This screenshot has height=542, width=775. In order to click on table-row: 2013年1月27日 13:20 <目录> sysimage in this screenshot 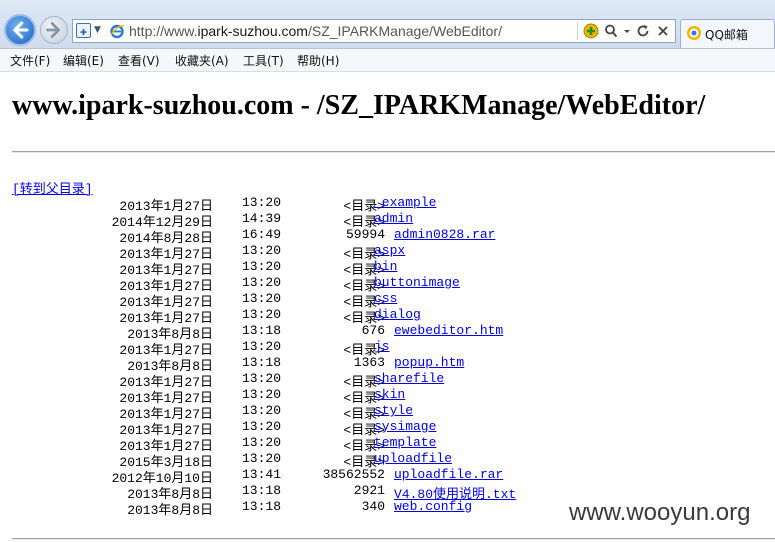, I will do `click(387, 428)`.